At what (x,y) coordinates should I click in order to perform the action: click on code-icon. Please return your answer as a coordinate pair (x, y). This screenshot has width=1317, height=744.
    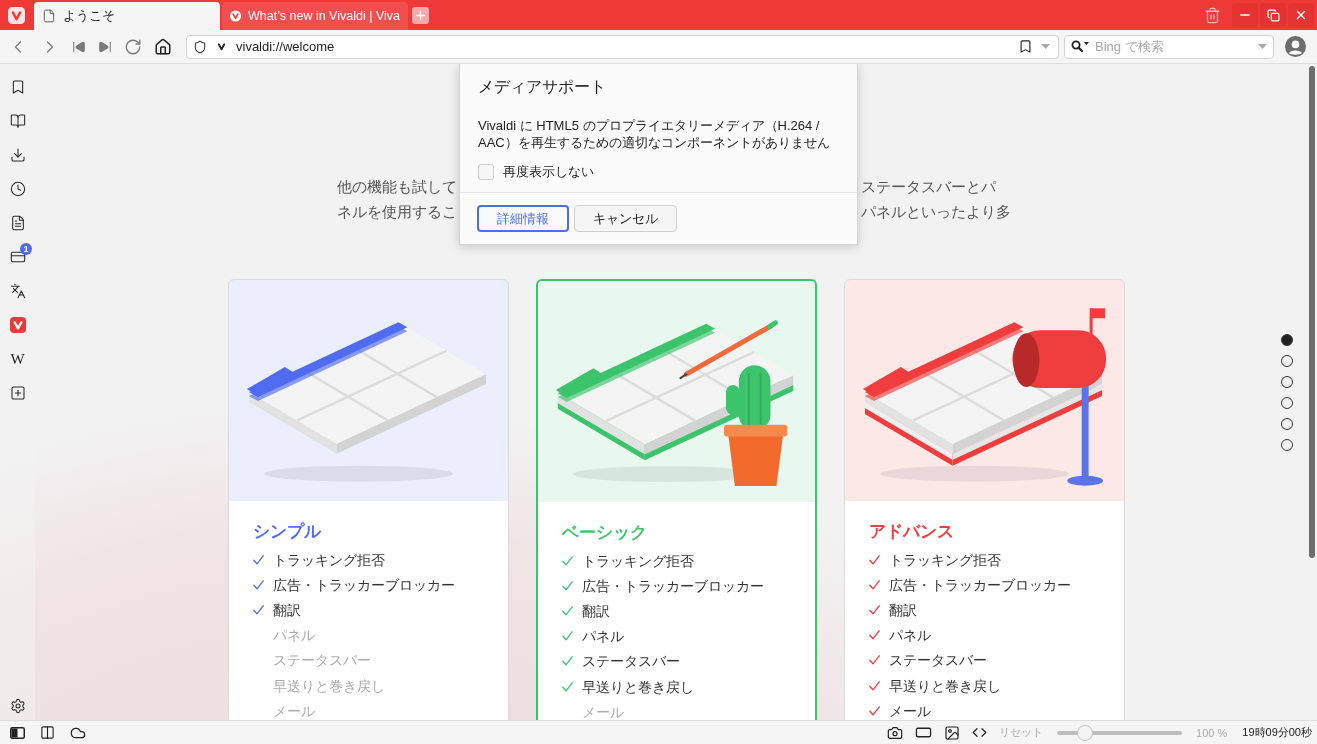
    Looking at the image, I should click on (980, 732).